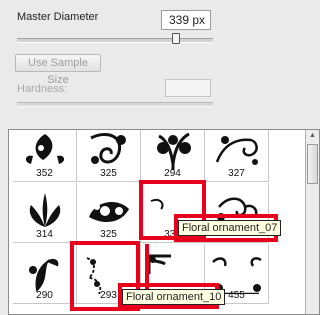 This screenshot has height=315, width=320. What do you see at coordinates (230, 228) in the screenshot?
I see `tooltip-floral-ornament-07: Floral ornament_07` at bounding box center [230, 228].